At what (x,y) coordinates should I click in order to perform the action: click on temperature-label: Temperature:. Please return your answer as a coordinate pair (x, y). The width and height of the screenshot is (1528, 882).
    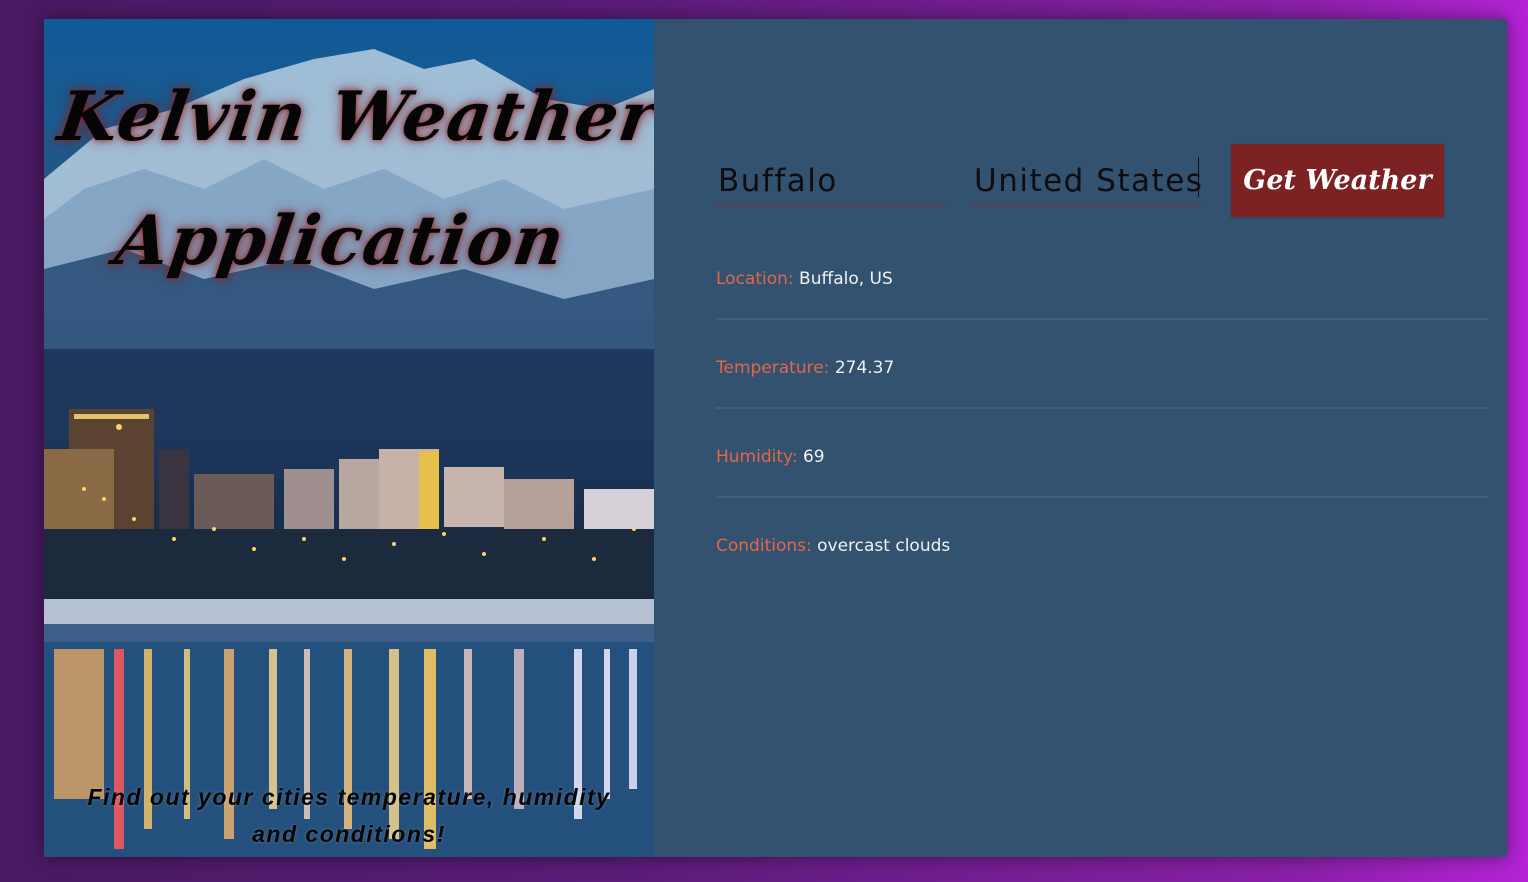
    Looking at the image, I should click on (775, 368).